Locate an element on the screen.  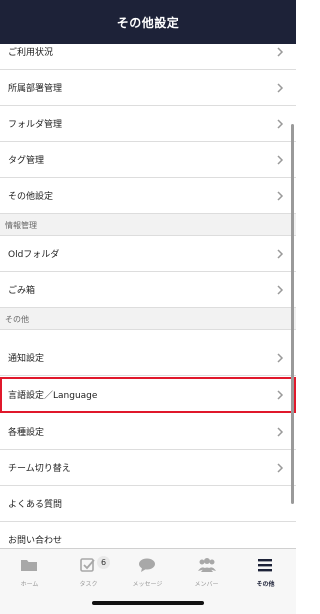
menu-item-label: 言語設定／Language is located at coordinates (53, 396).